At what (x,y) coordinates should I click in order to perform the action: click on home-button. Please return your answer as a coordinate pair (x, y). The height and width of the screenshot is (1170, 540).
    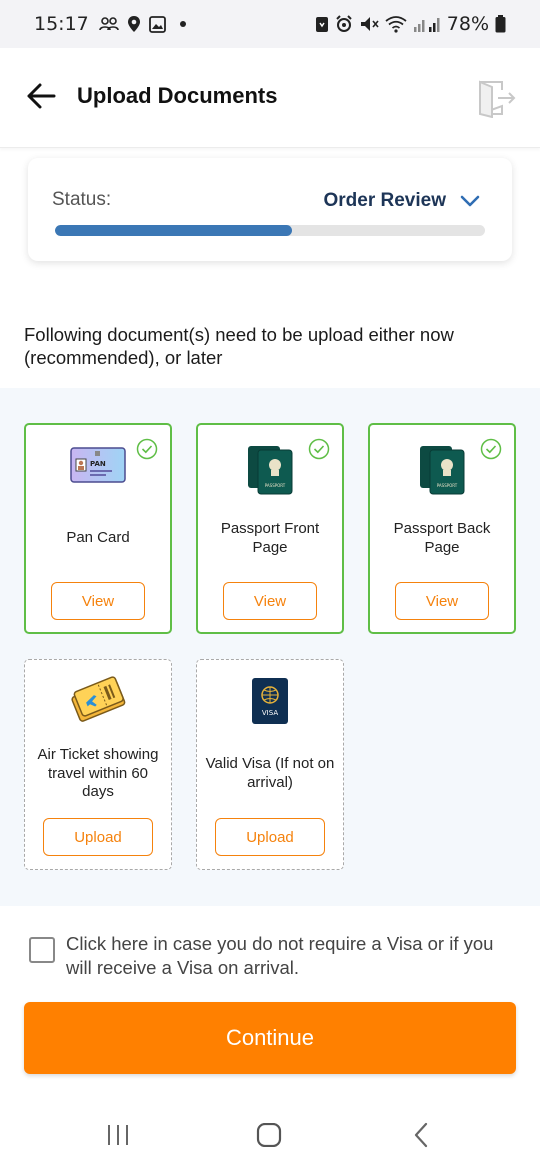
    Looking at the image, I should click on (269, 1135).